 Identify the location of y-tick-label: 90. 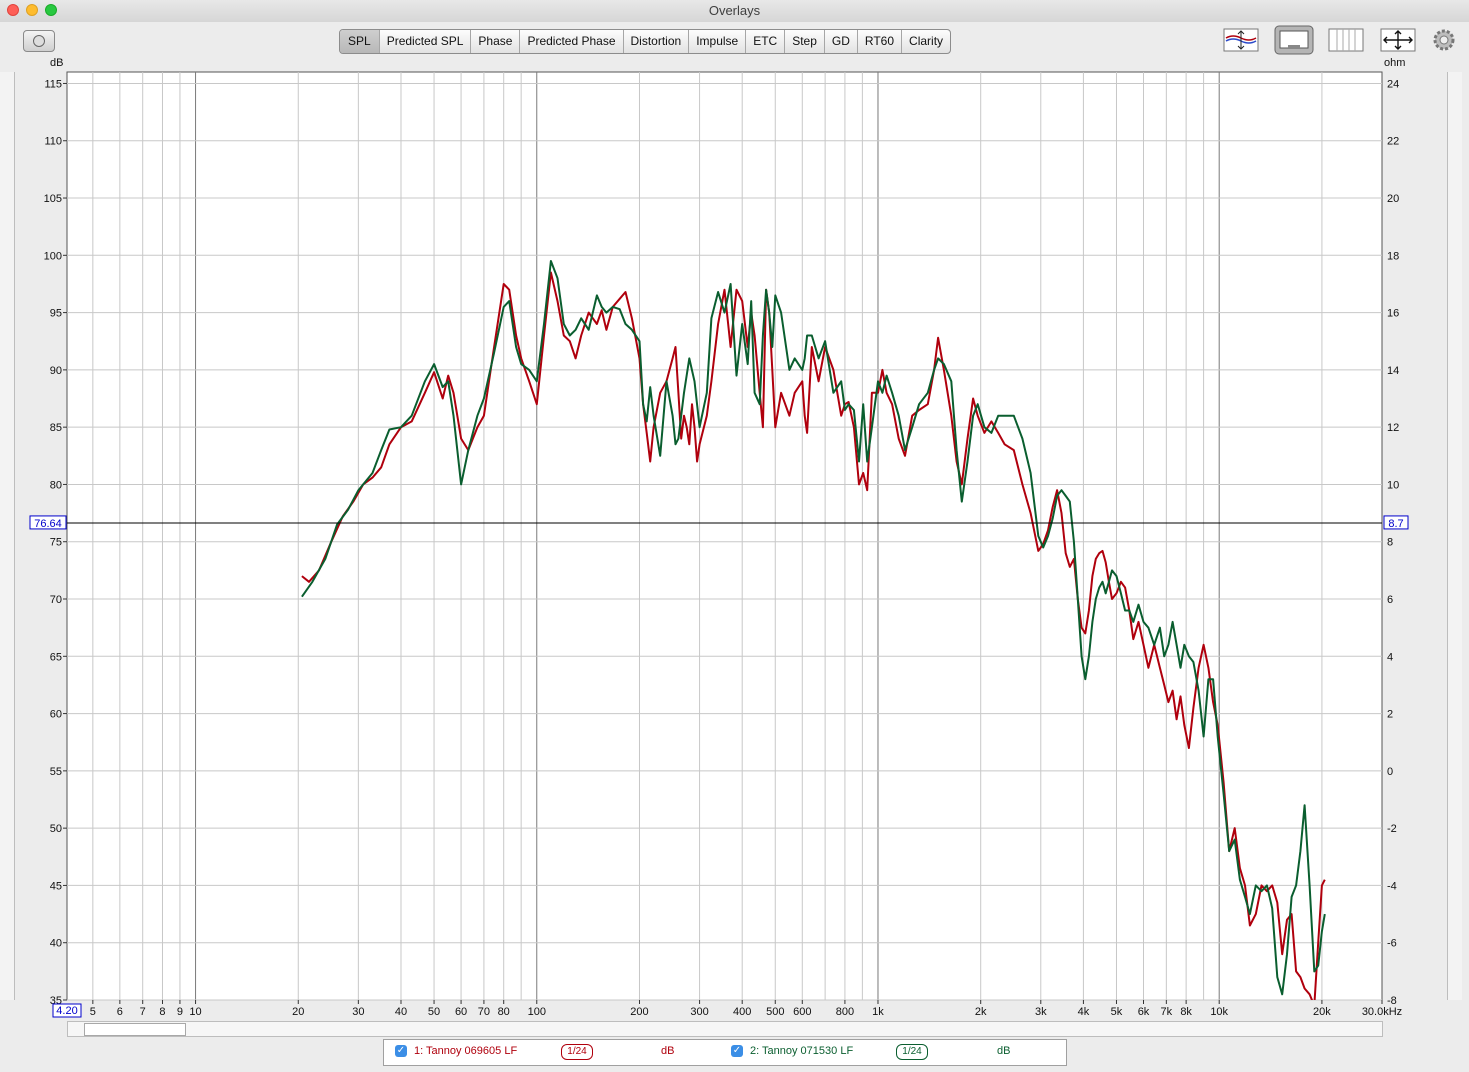
(56, 371).